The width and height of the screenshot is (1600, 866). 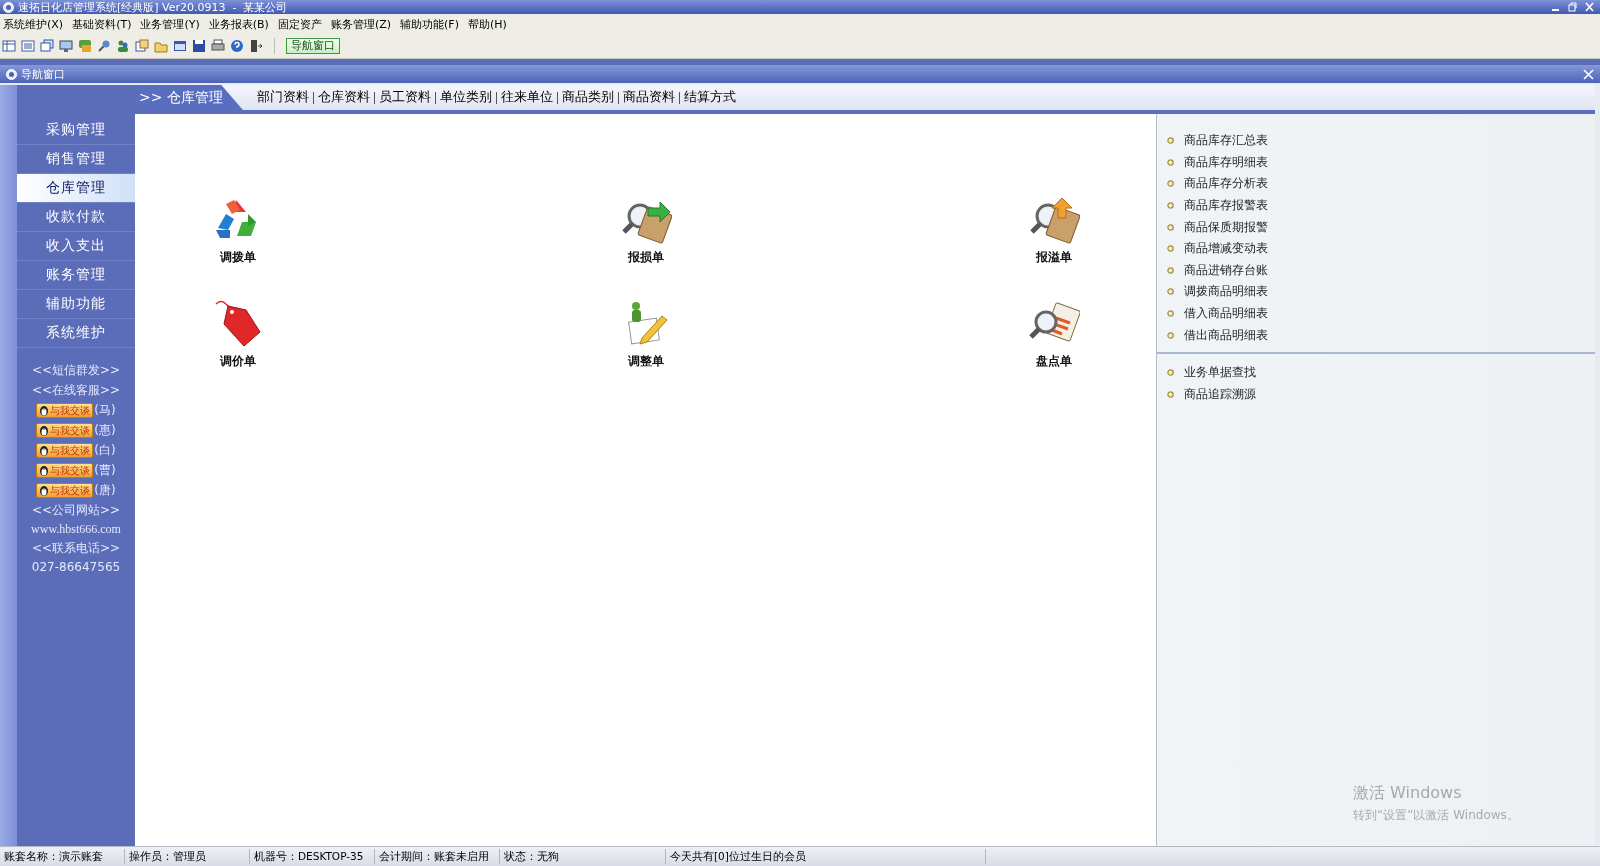 I want to click on exit-icon, so click(x=256, y=46).